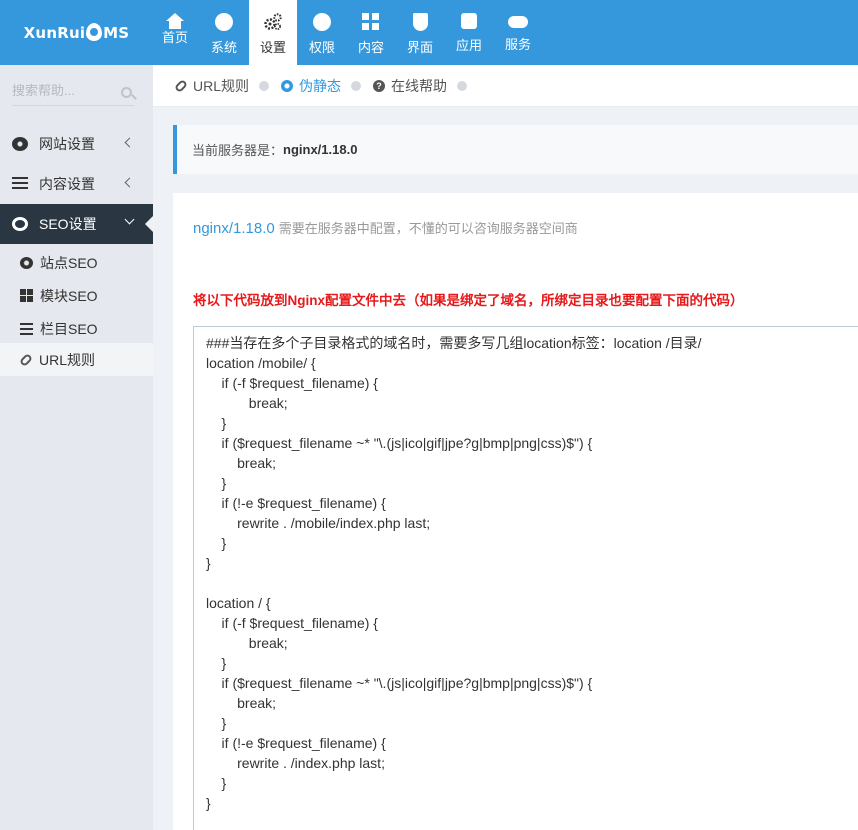  What do you see at coordinates (68, 224) in the screenshot?
I see `menu-label: SEO设置` at bounding box center [68, 224].